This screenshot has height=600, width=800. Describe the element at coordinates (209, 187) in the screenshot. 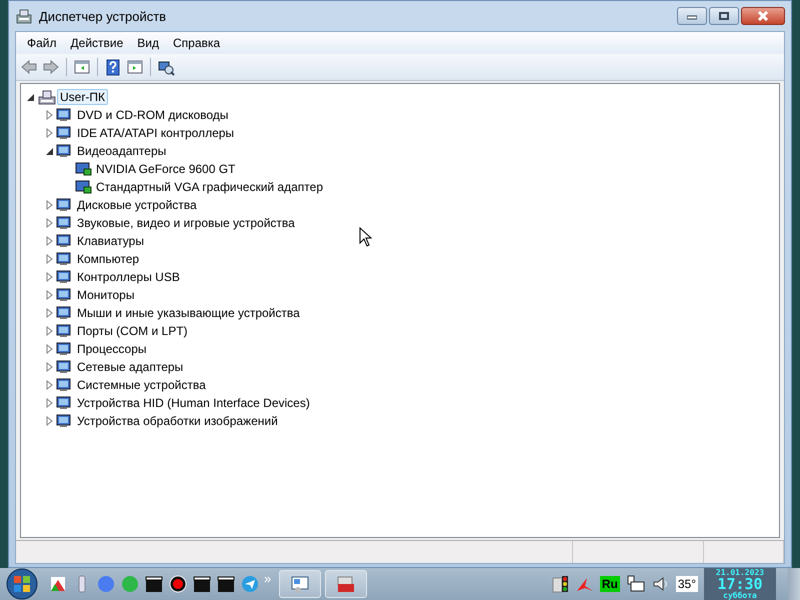

I see `tree-item: Стандартный VGA графический адаптер` at that location.